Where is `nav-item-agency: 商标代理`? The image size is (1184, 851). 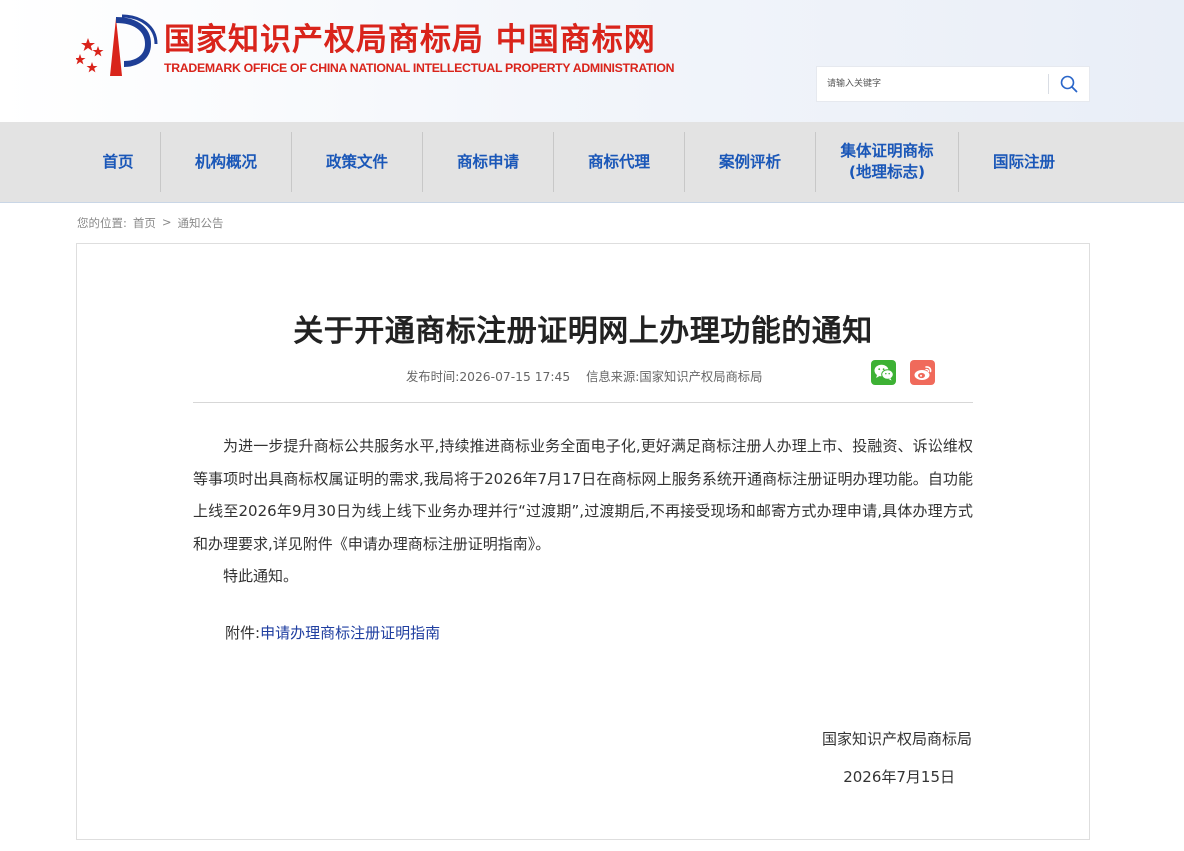
nav-item-agency: 商标代理 is located at coordinates (619, 162).